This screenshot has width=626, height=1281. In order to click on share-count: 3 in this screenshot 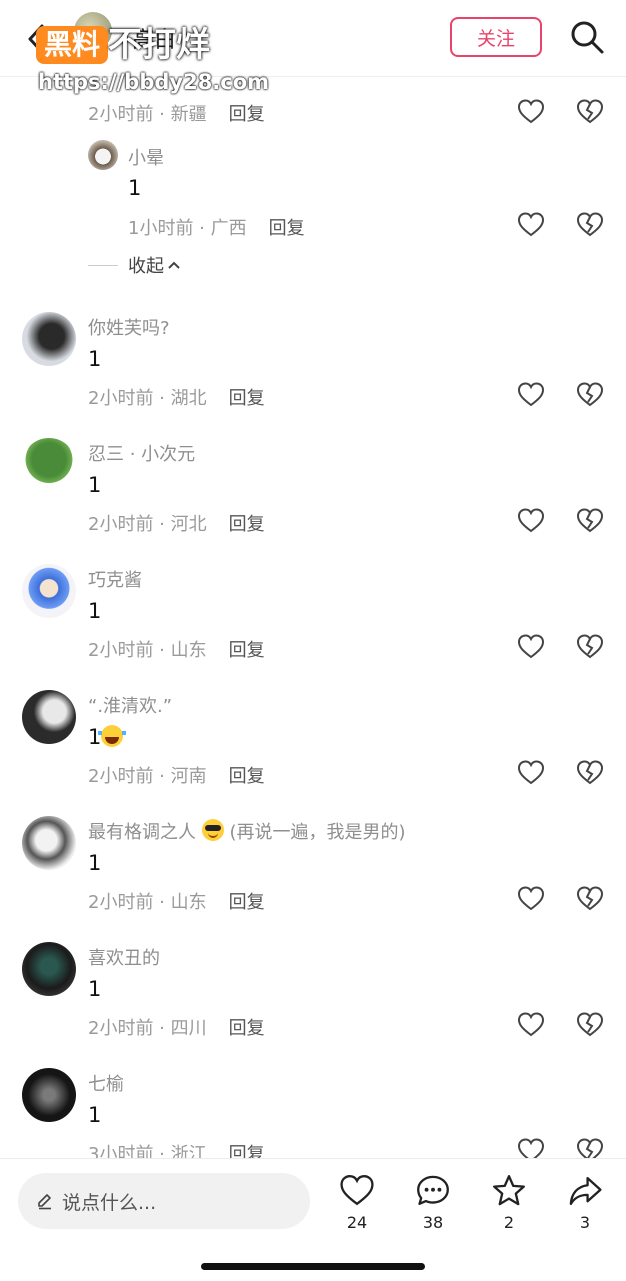, I will do `click(585, 1222)`.